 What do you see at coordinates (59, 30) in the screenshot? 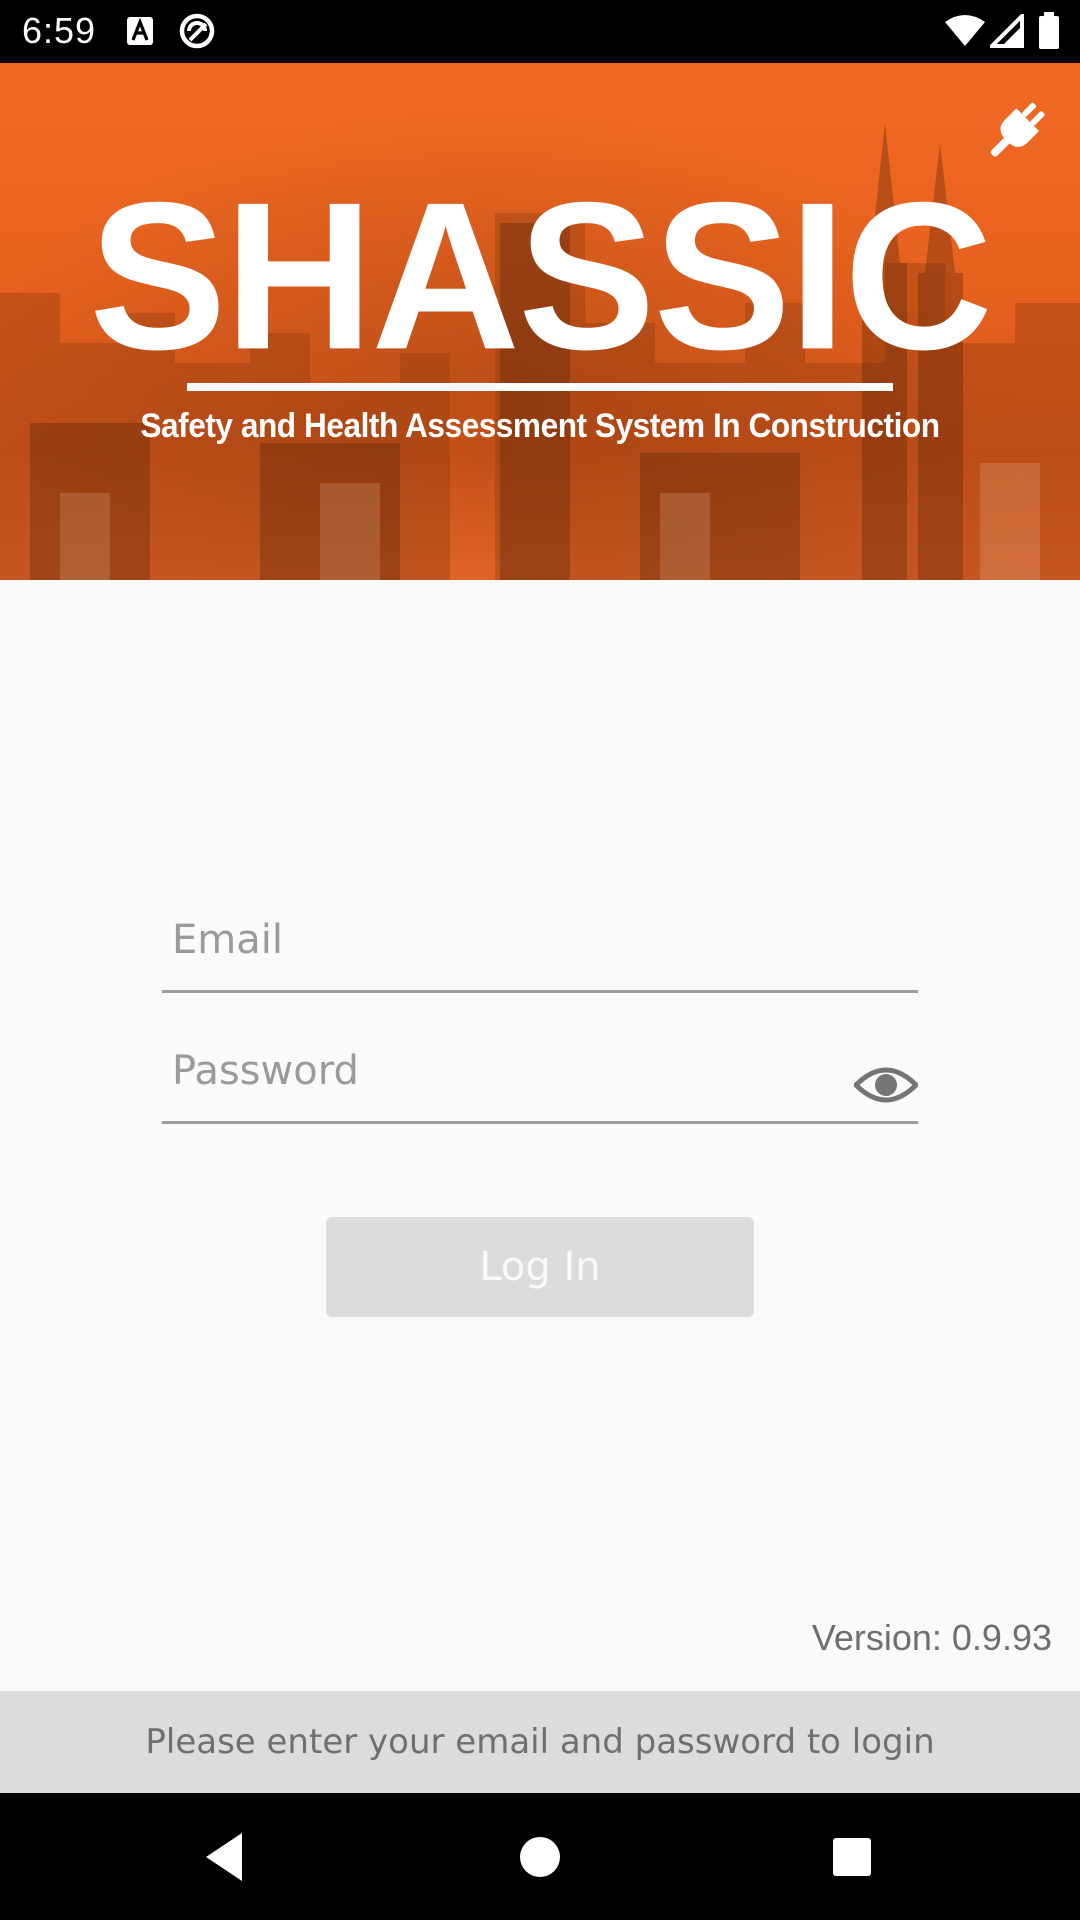
I see `status-time: 6:59` at bounding box center [59, 30].